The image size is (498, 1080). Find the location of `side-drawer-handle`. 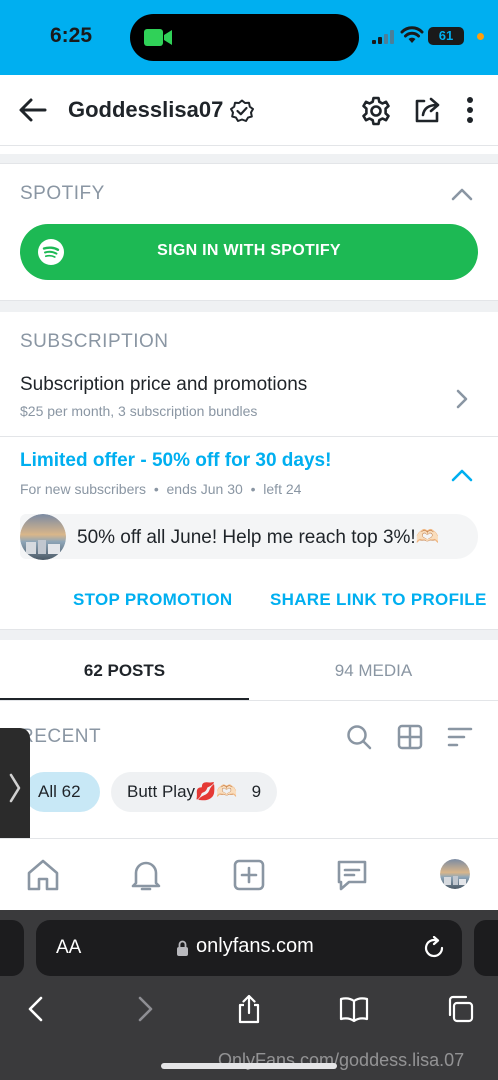

side-drawer-handle is located at coordinates (15, 788).